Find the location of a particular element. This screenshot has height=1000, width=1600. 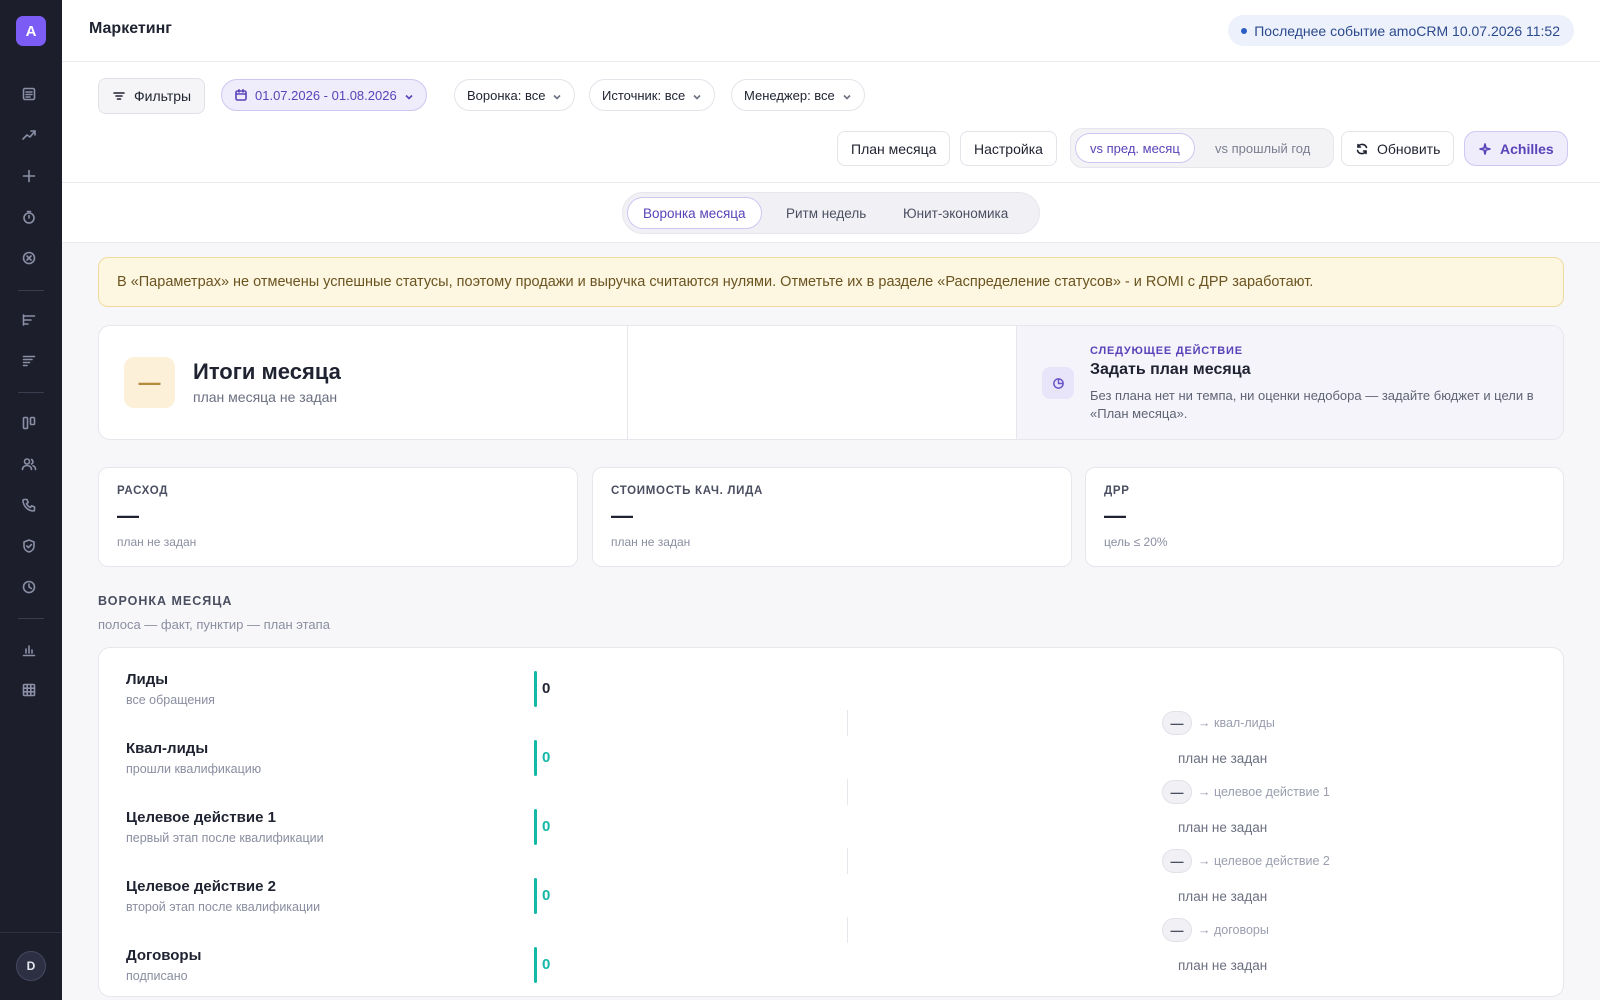

next-action-title: Задать план месяца is located at coordinates (1170, 369).